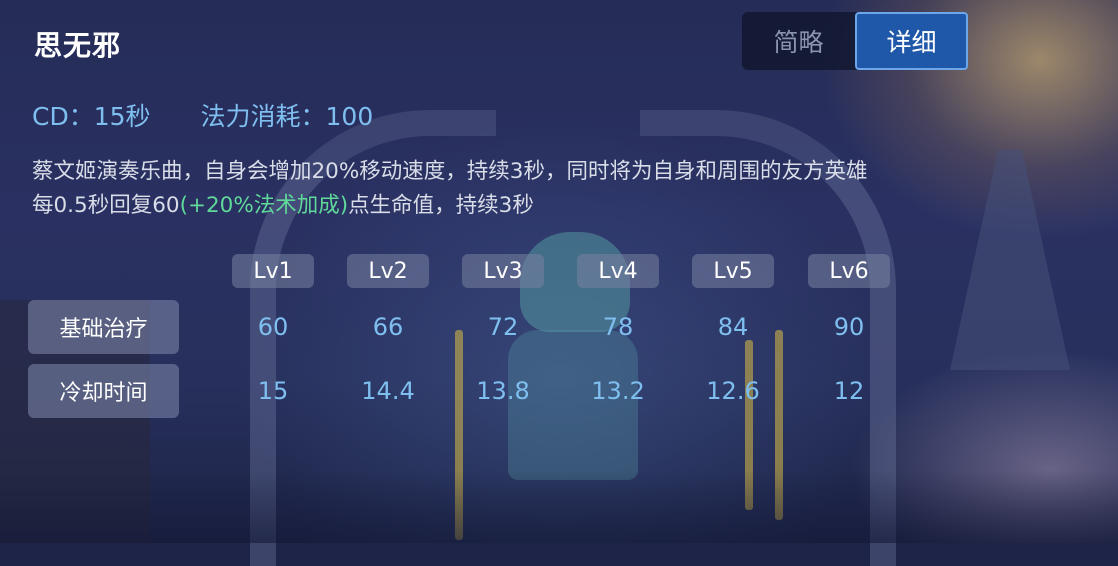 The height and width of the screenshot is (566, 1118). I want to click on skill-name: 思无邪, so click(78, 45).